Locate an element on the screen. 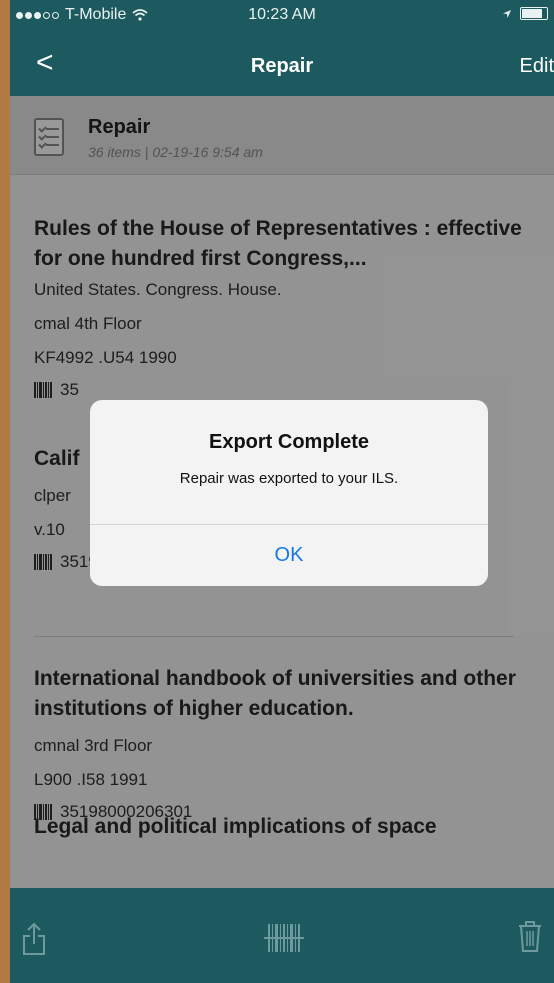 This screenshot has width=554, height=983. barcode-scan-icon is located at coordinates (284, 938).